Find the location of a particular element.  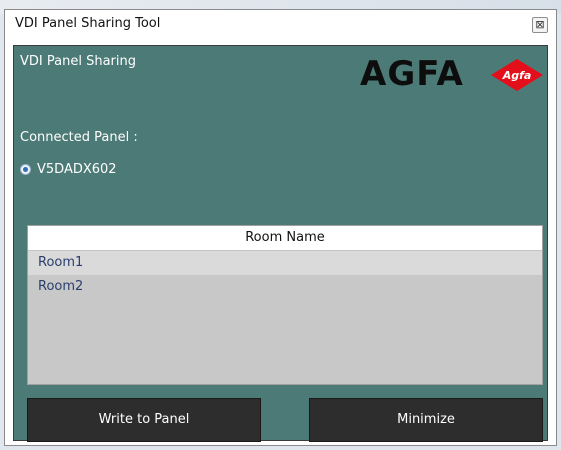

room-name-column-header: Room Name is located at coordinates (285, 238).